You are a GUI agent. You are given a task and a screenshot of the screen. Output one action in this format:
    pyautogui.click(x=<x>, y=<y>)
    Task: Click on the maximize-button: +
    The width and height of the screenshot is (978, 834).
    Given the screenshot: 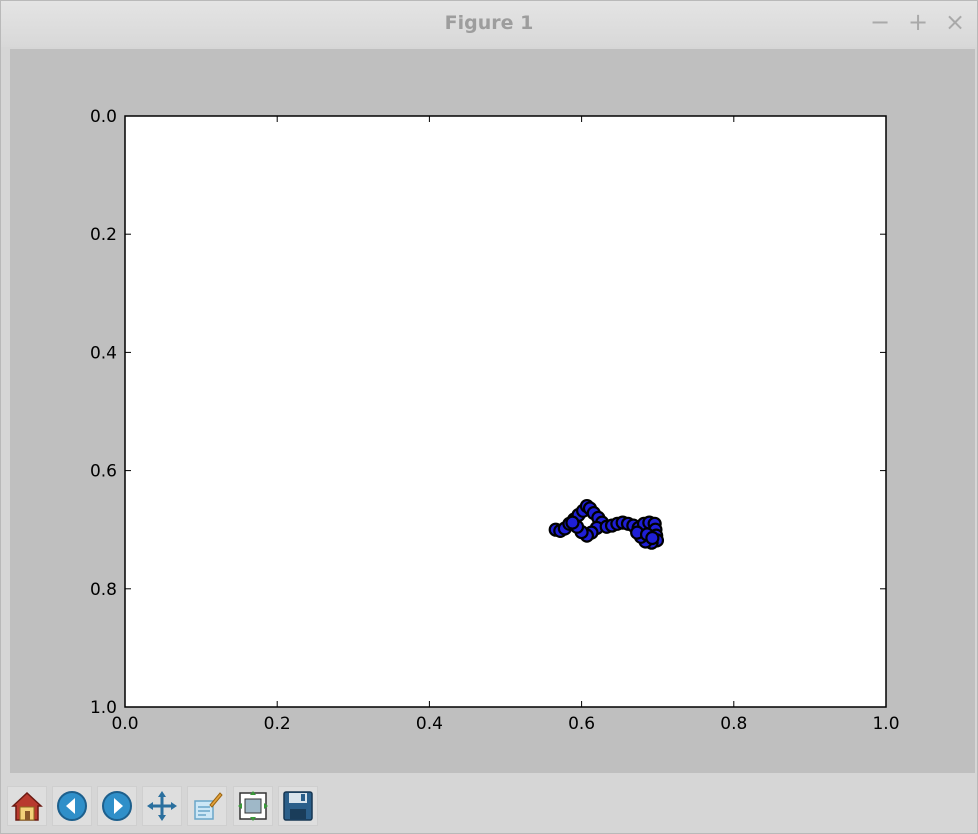 What is the action you would take?
    pyautogui.click(x=918, y=22)
    